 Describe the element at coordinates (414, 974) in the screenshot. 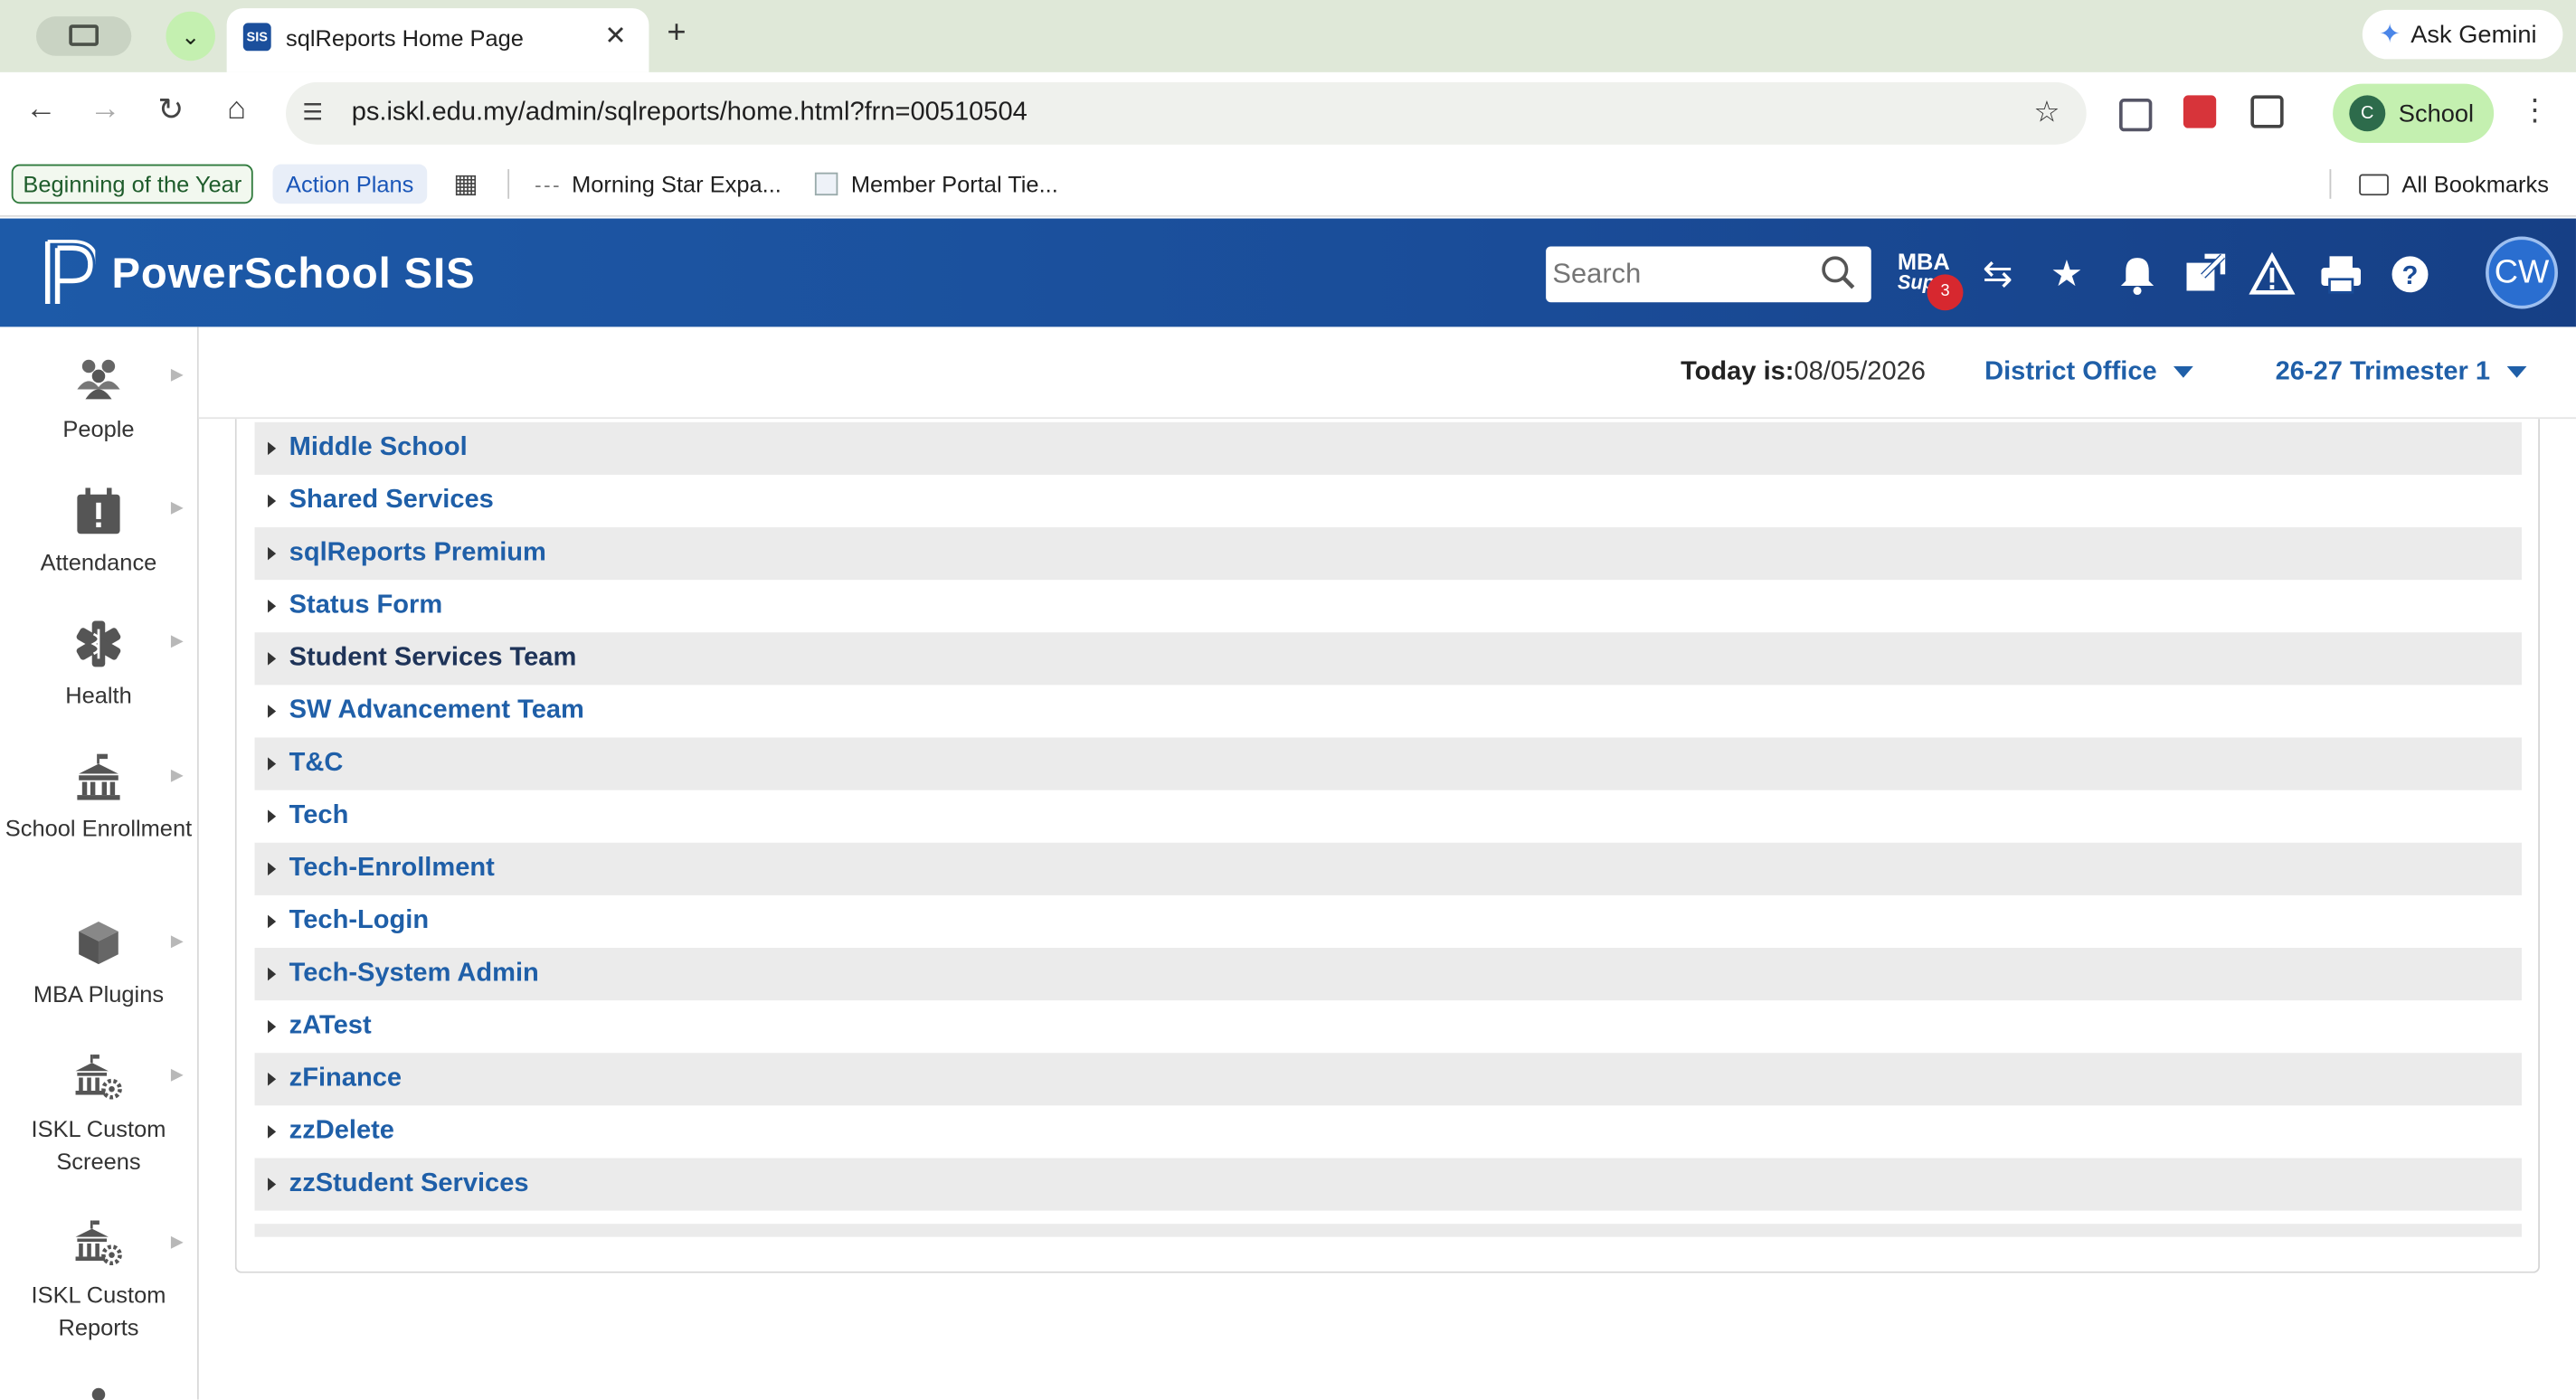

I see `group-label: Tech-System Admin` at that location.